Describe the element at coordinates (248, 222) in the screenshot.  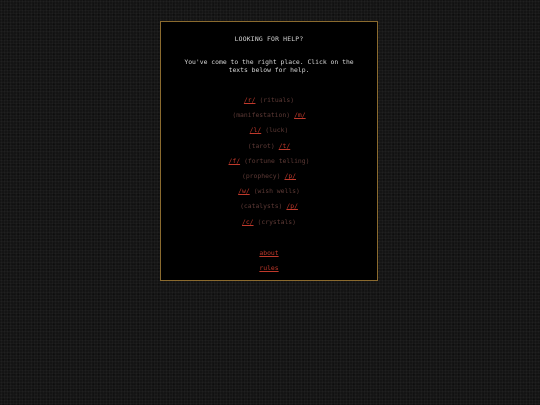
I see `link-crystals: /c/` at that location.